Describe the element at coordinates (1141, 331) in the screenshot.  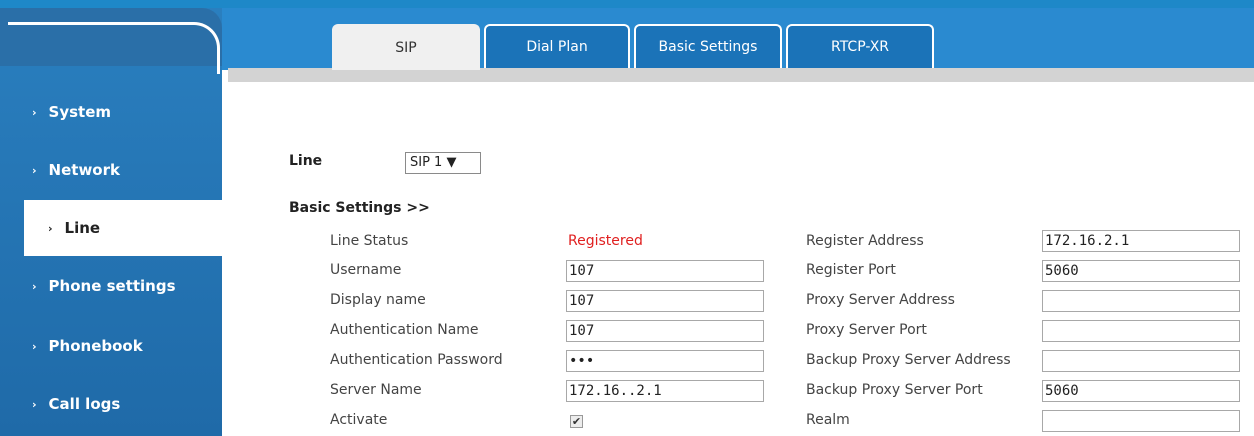
I see `proxy-port-field` at that location.